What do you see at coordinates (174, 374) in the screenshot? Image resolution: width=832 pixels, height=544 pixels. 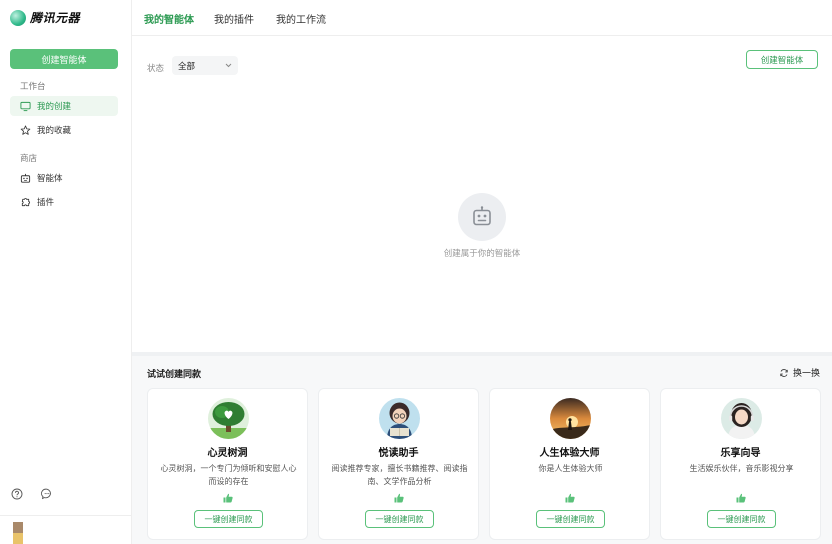 I see `suggestions-title: 试试创建同款` at bounding box center [174, 374].